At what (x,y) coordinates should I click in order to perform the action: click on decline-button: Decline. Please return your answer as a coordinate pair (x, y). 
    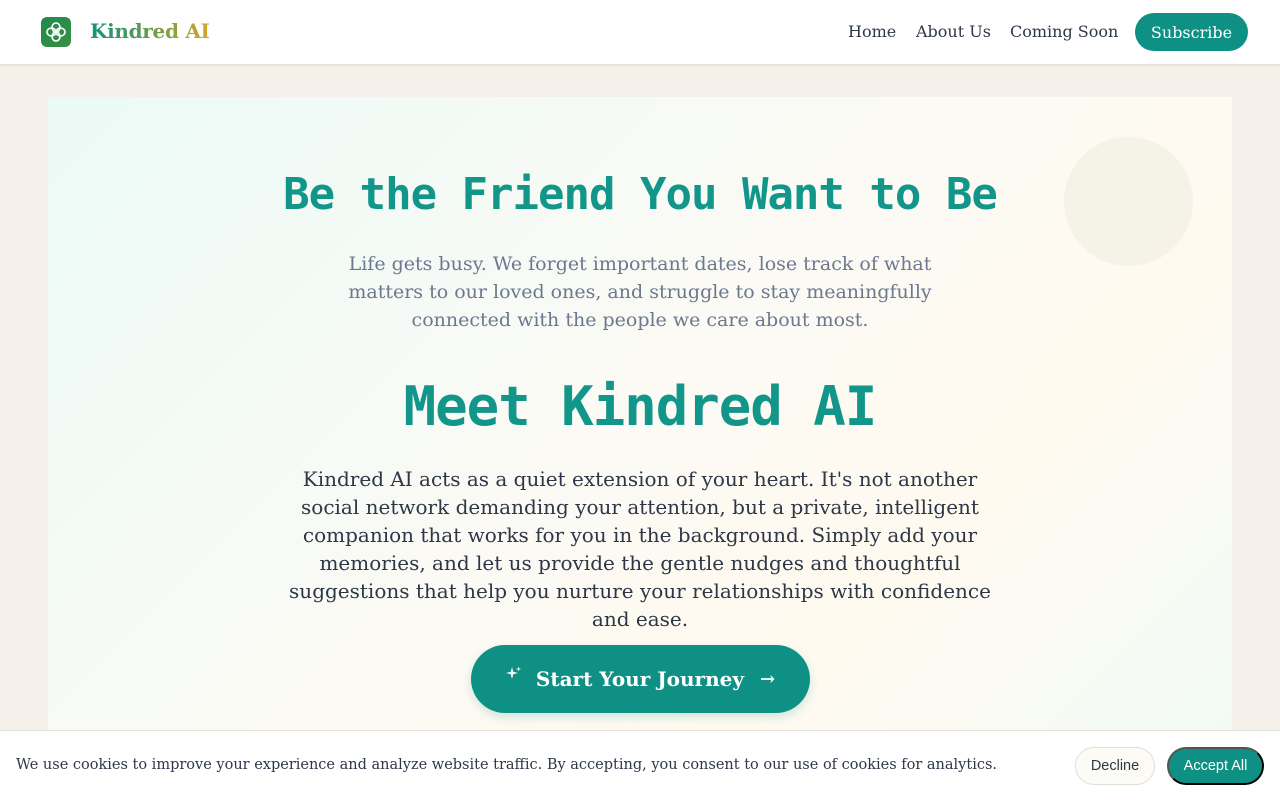
    Looking at the image, I should click on (1115, 766).